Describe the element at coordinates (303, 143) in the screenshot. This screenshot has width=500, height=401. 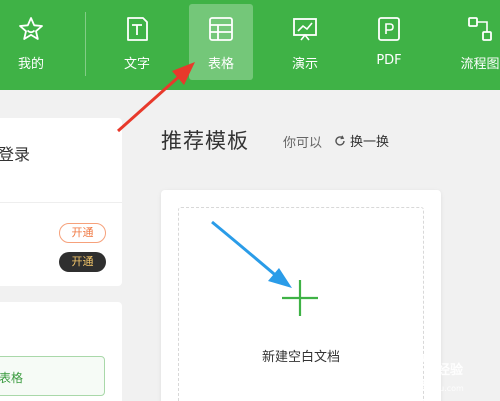
I see `recommend-hint: 你可以` at that location.